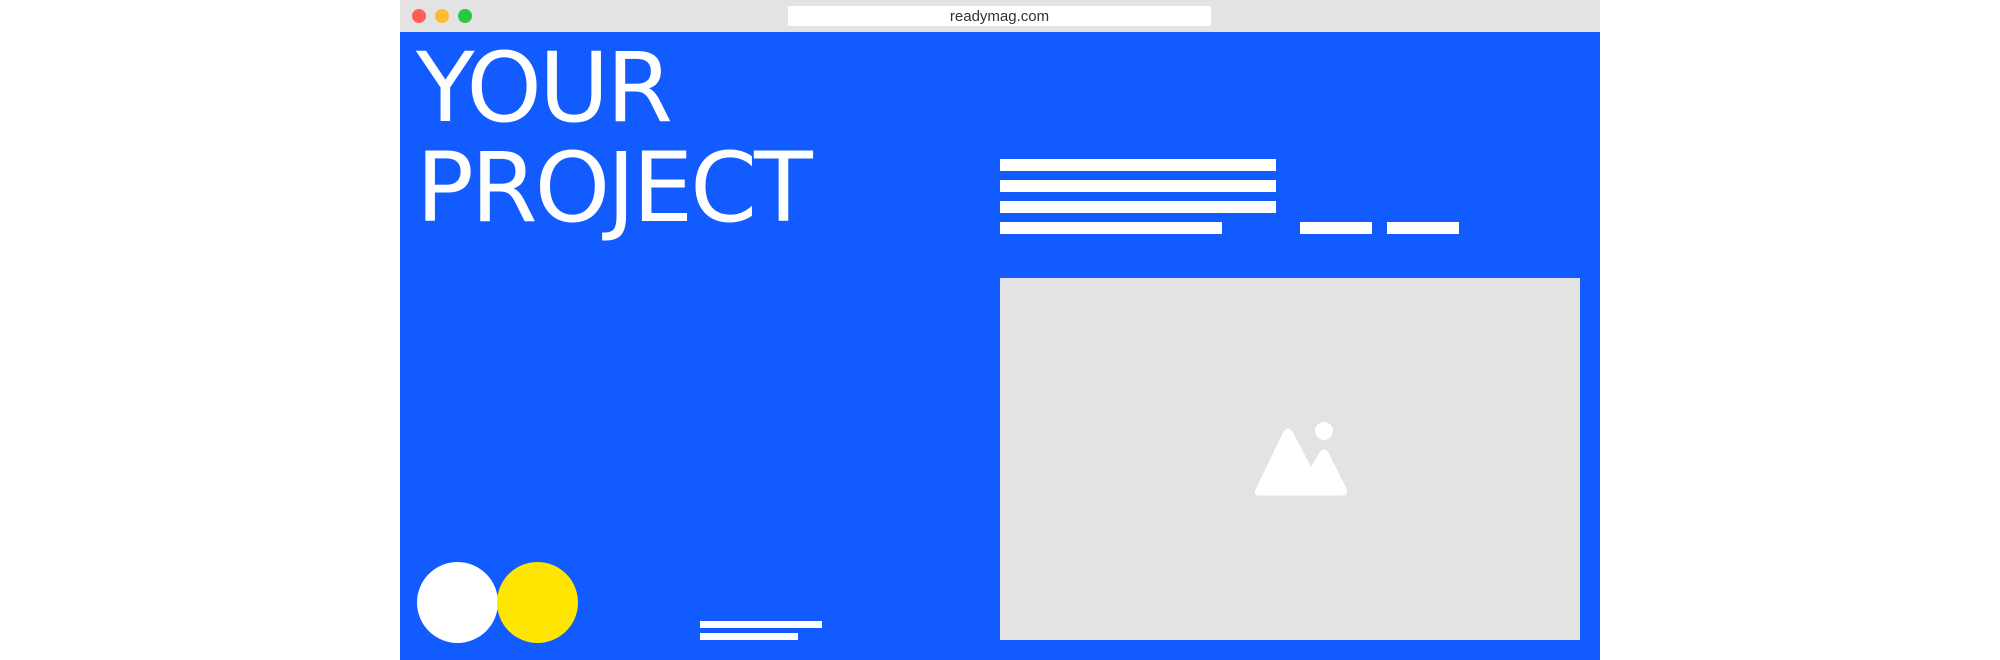 The height and width of the screenshot is (660, 2000). I want to click on yellow-circle-shape, so click(537, 602).